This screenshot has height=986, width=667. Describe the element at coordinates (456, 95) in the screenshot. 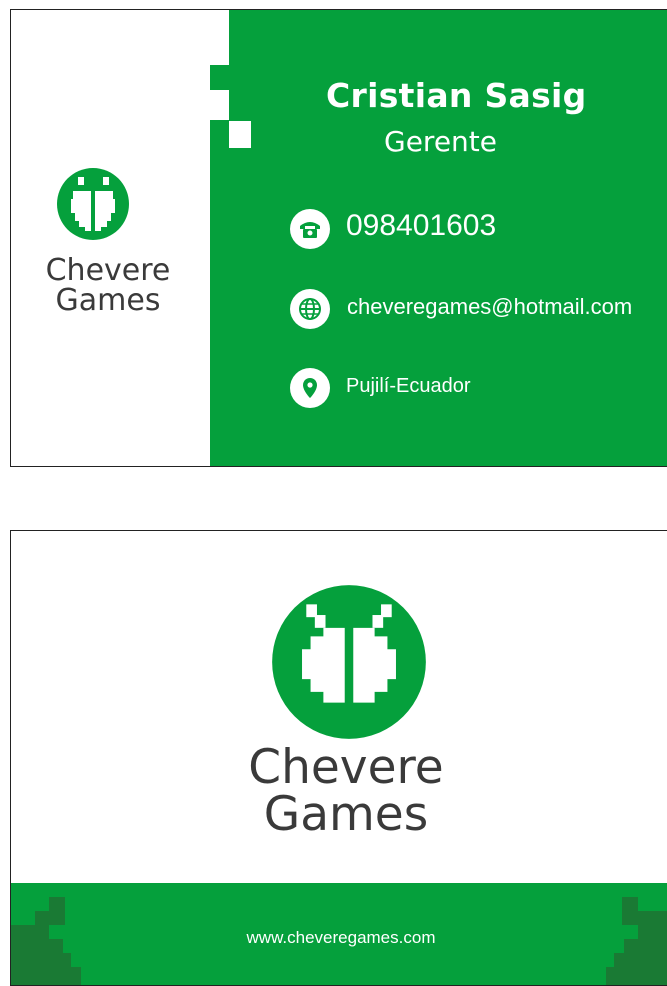

I see `person-name: Cristian Sasig` at that location.